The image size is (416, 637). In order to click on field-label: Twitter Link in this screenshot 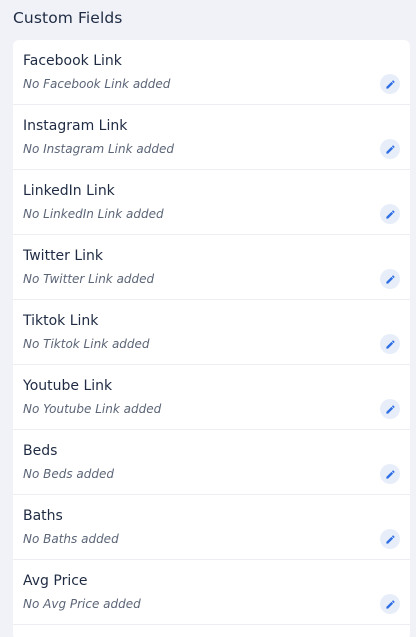, I will do `click(63, 256)`.